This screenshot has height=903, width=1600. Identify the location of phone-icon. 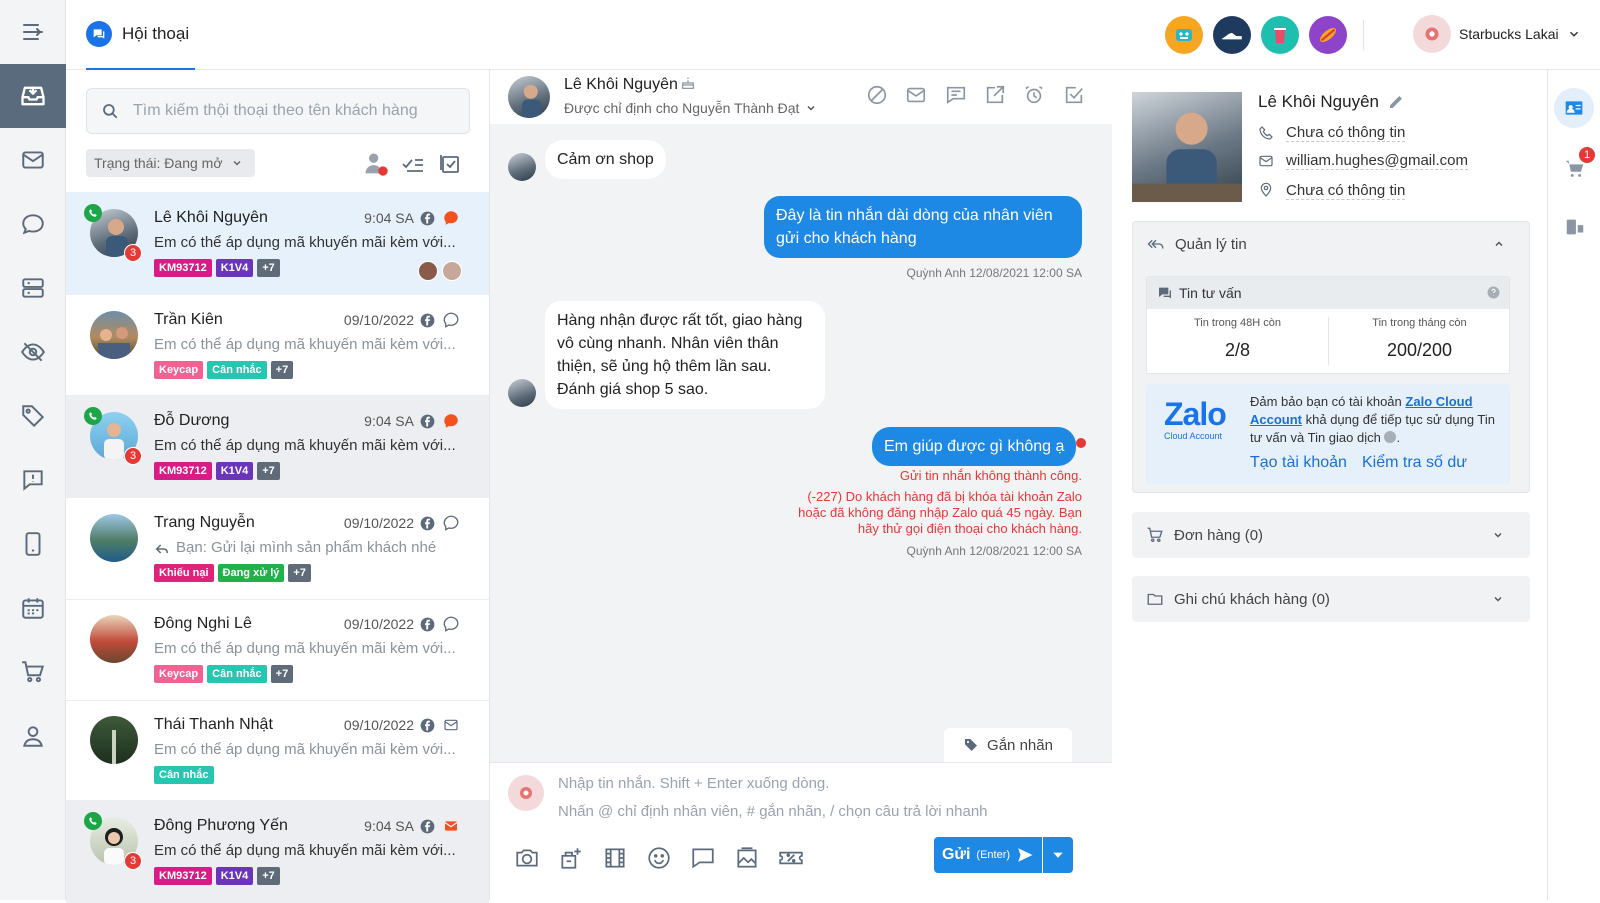
(1266, 133).